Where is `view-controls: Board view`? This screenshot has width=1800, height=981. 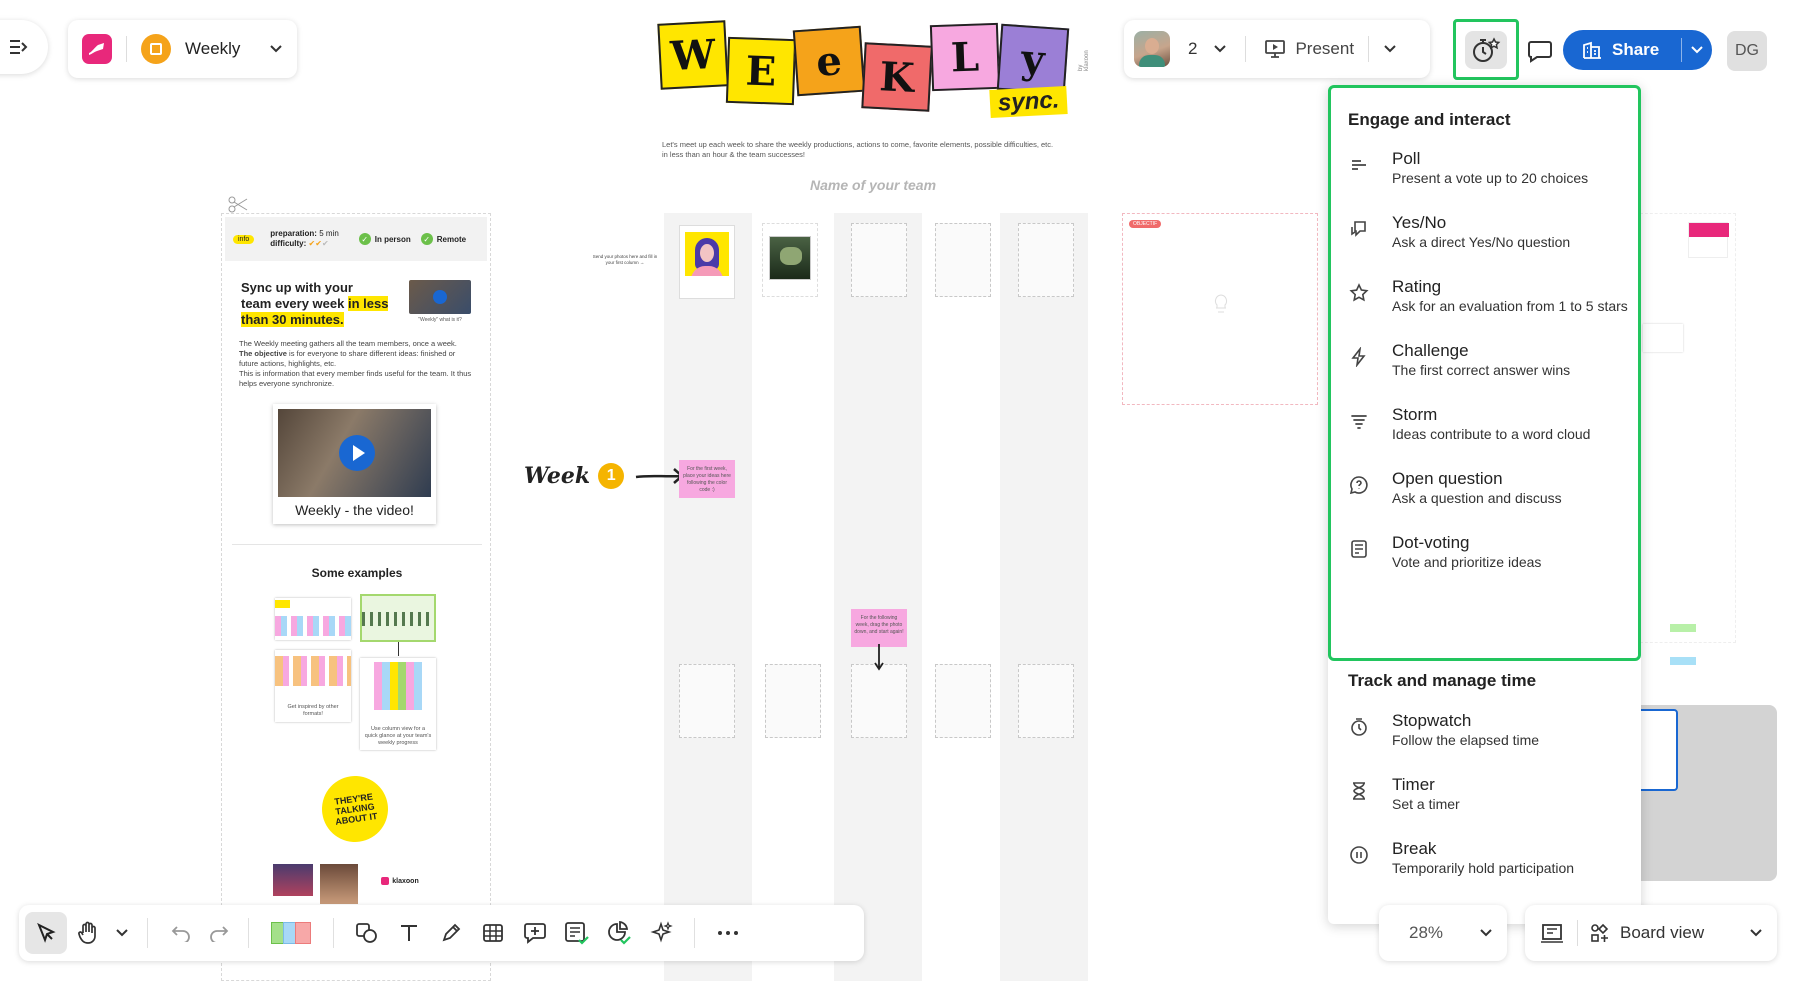 view-controls: Board view is located at coordinates (1651, 933).